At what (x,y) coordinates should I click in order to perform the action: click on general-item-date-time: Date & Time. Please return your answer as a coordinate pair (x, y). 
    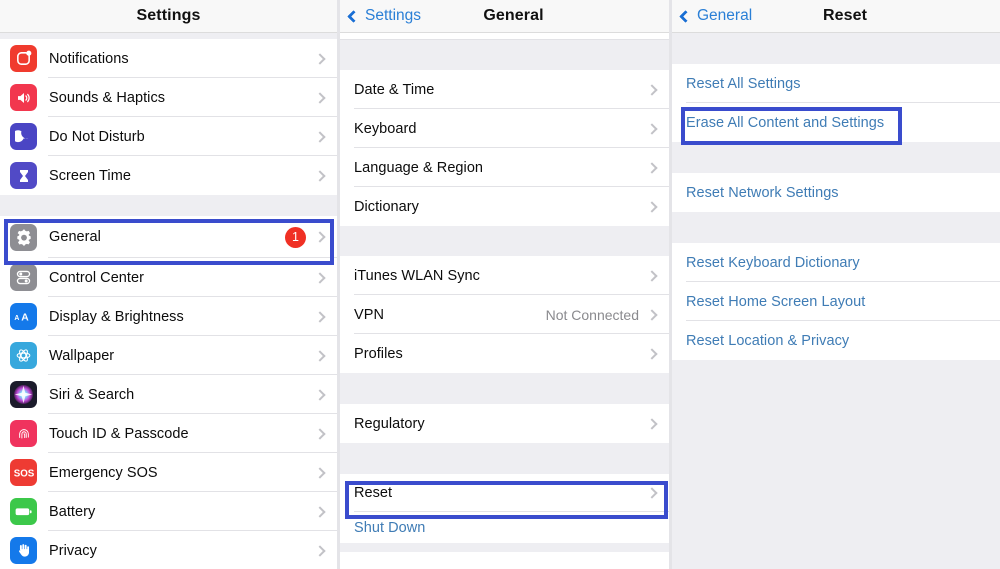
    Looking at the image, I should click on (504, 89).